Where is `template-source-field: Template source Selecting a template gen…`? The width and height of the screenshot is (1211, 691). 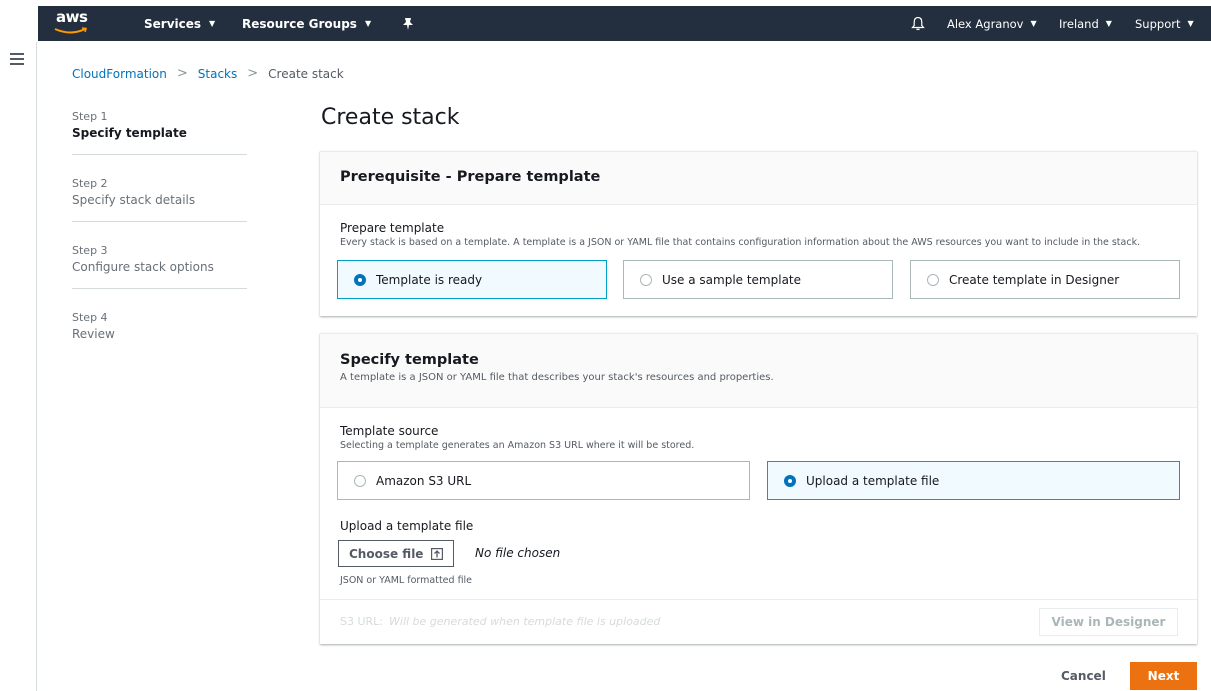 template-source-field: Template source Selecting a template gen… is located at coordinates (765, 437).